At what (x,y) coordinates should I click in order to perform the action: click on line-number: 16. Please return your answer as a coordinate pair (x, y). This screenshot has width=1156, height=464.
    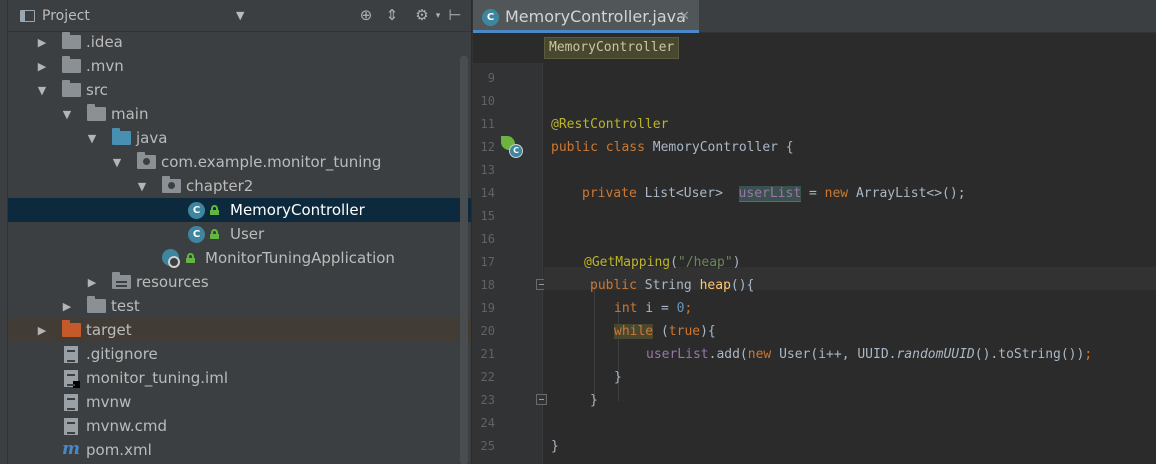
    Looking at the image, I should click on (487, 239).